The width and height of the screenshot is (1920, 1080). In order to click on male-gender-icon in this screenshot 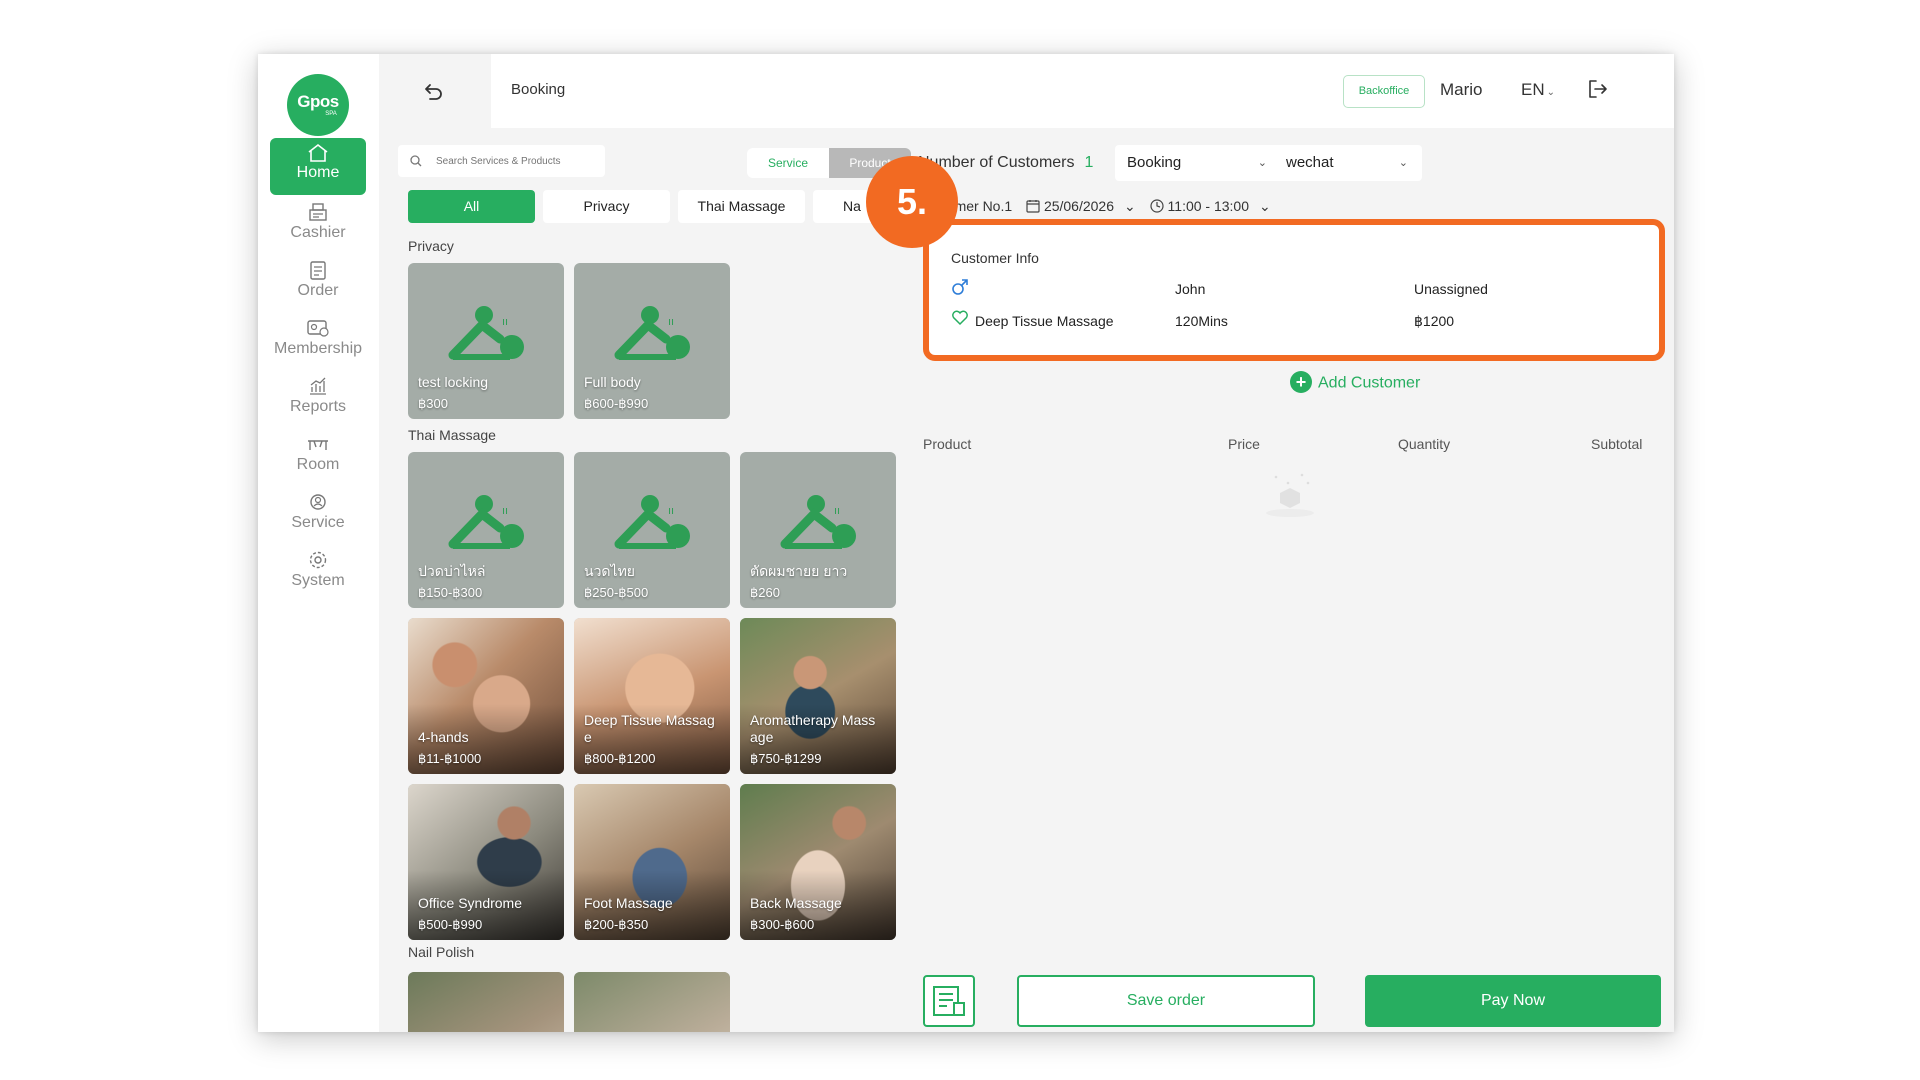, I will do `click(960, 287)`.